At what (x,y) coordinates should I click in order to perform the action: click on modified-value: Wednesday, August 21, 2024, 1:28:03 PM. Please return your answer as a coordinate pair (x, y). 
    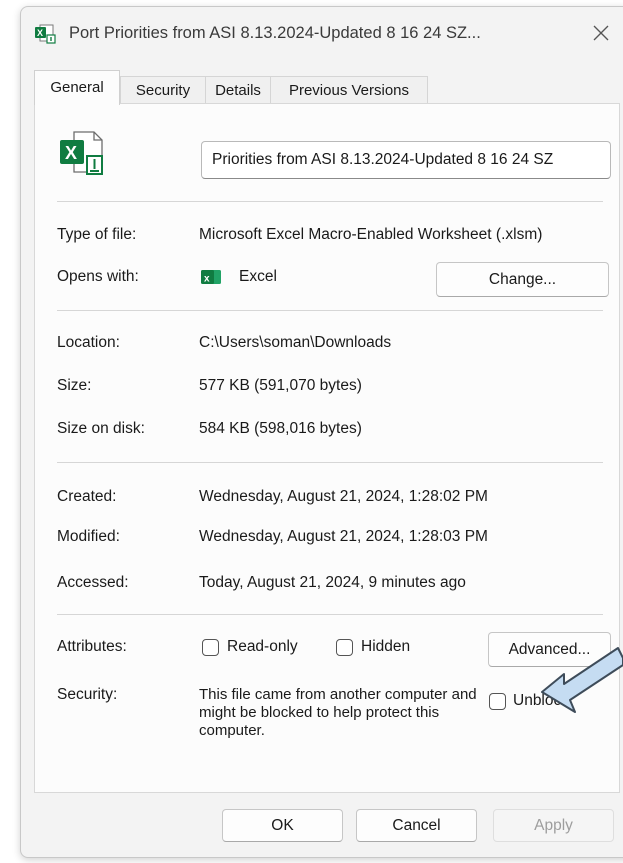
    Looking at the image, I should click on (343, 536).